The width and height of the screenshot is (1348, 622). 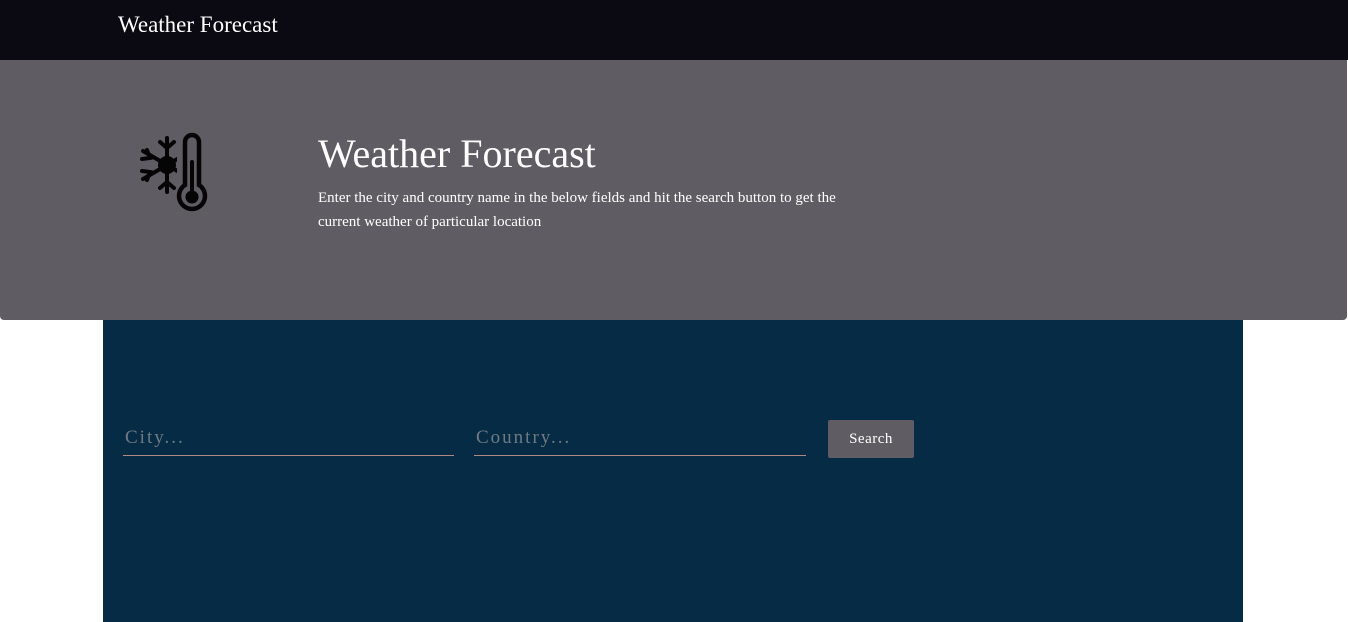 What do you see at coordinates (175, 175) in the screenshot?
I see `snowflake-thermometer-icon` at bounding box center [175, 175].